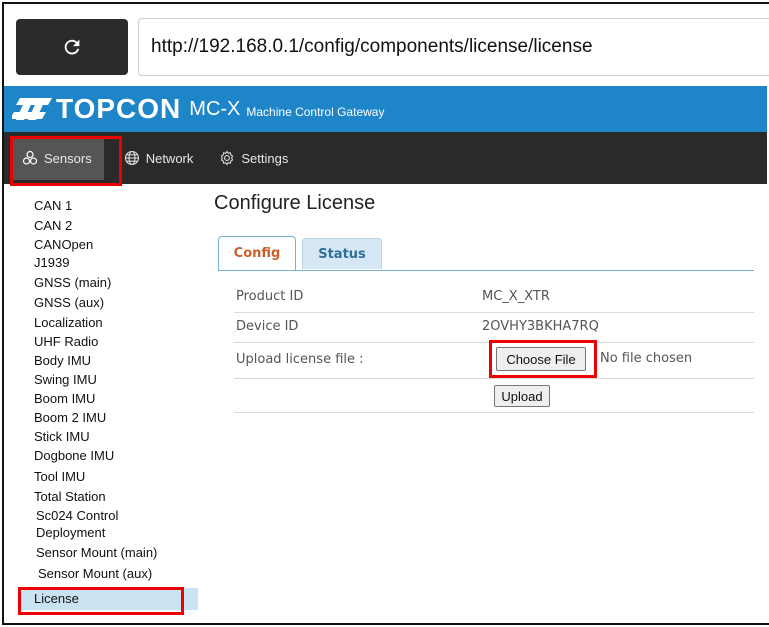  What do you see at coordinates (77, 515) in the screenshot?
I see `sidebar-item-sc024-control: Sc024 Control` at bounding box center [77, 515].